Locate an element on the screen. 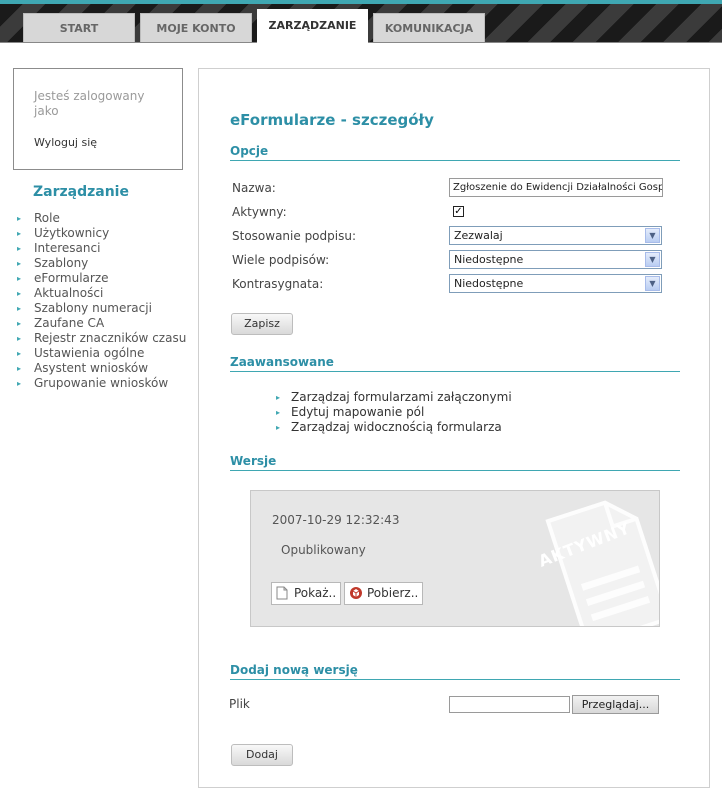 This screenshot has height=788, width=722. download-button-label: Pobierz.. is located at coordinates (393, 593).